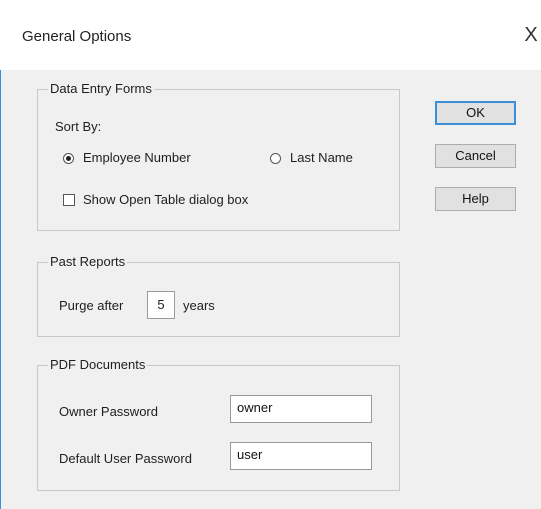 This screenshot has height=509, width=541. Describe the element at coordinates (475, 113) in the screenshot. I see `ok-button: OK` at that location.